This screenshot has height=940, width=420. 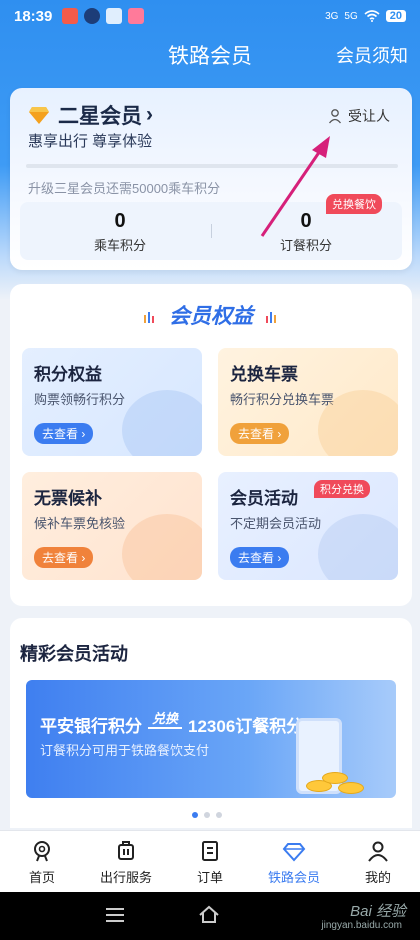 I want to click on tab-label: 我的, so click(x=377, y=877).